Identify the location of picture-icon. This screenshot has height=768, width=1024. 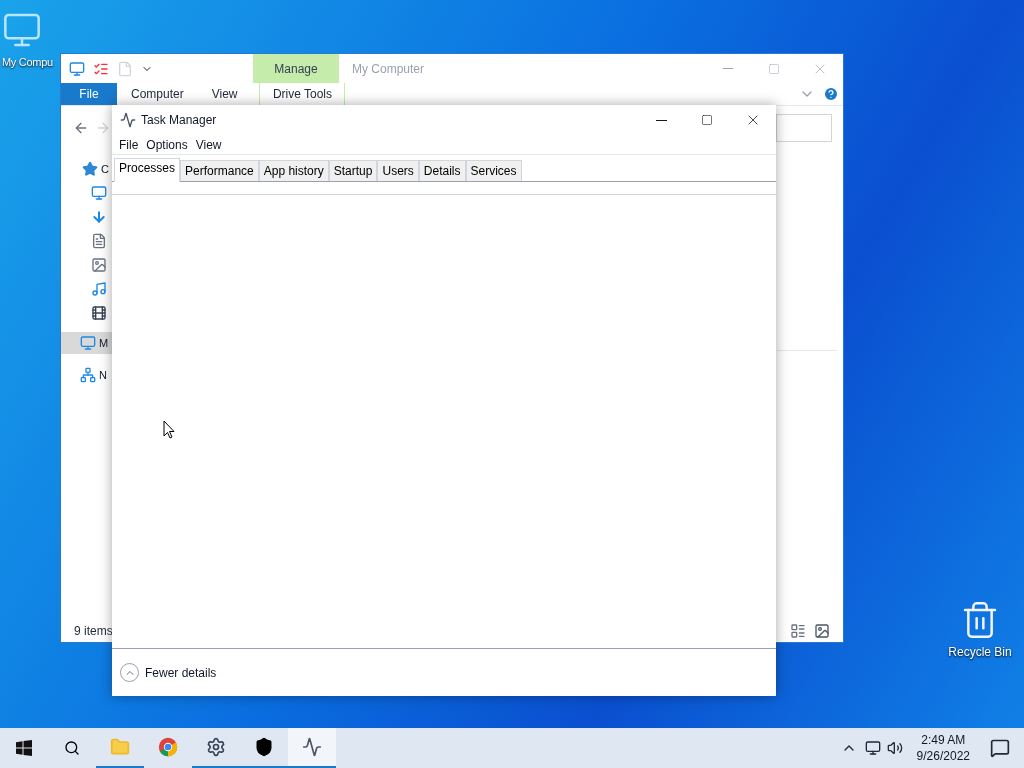
(99, 265).